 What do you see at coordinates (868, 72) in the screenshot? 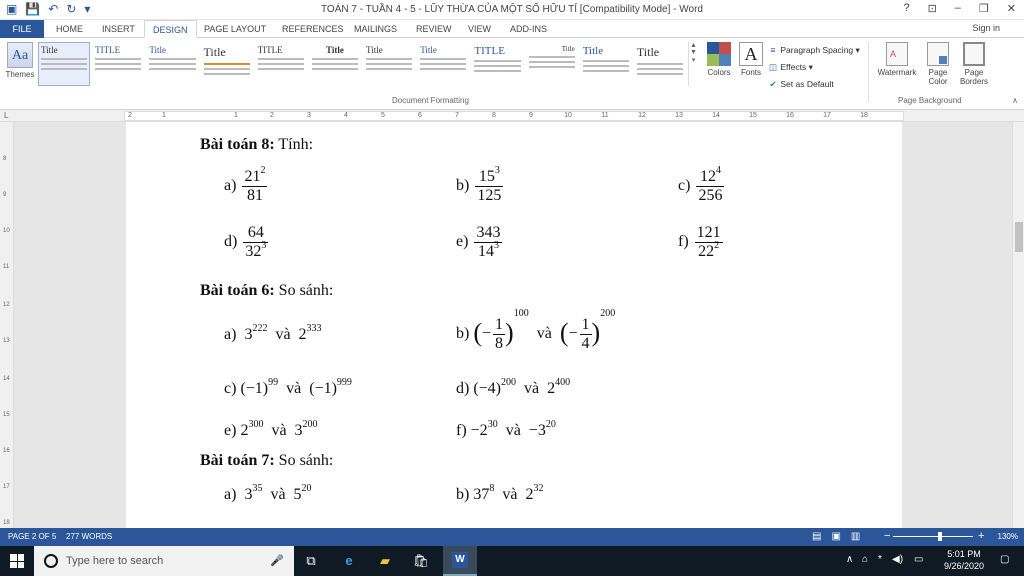
I see `group-separator` at bounding box center [868, 72].